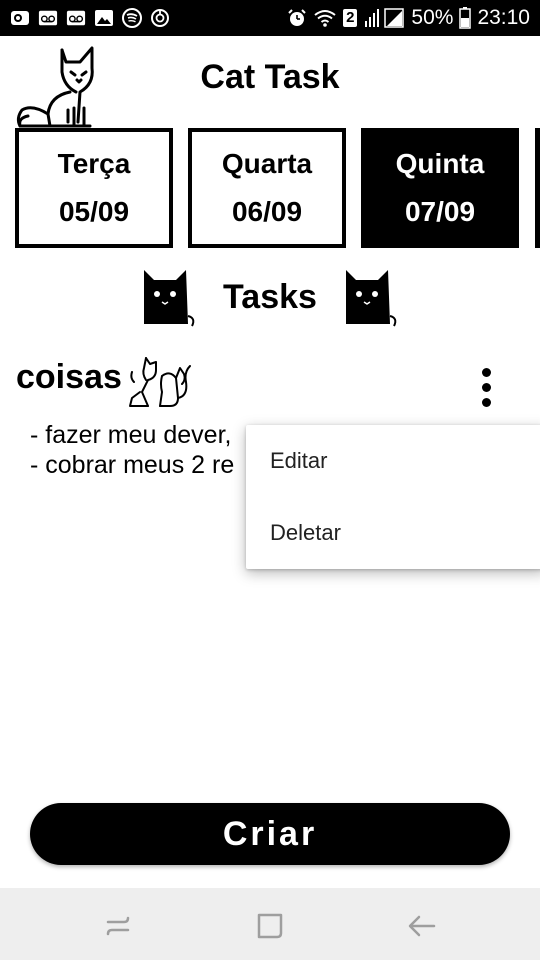 The width and height of the screenshot is (540, 960). Describe the element at coordinates (267, 188) in the screenshot. I see `day-card-quarta: Quarta 06/09` at that location.